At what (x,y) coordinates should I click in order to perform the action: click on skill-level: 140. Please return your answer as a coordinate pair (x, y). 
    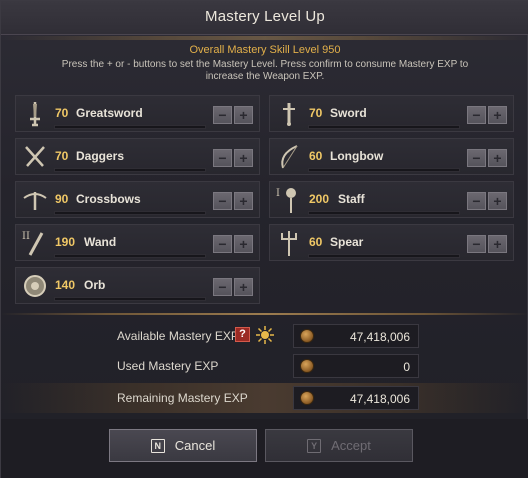
    Looking at the image, I should click on (65, 285).